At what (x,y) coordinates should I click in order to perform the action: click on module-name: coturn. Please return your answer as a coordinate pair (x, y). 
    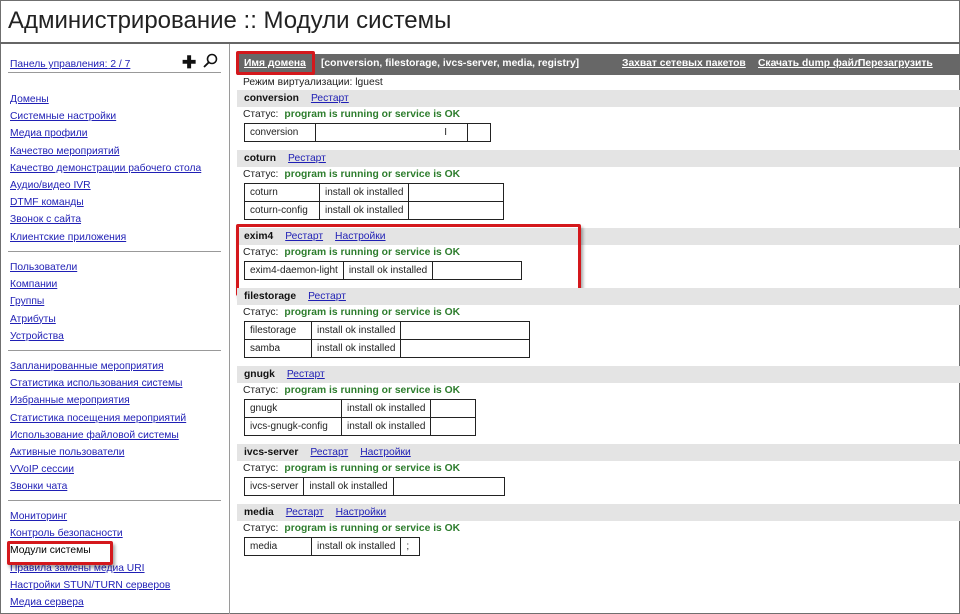
    Looking at the image, I should click on (260, 158).